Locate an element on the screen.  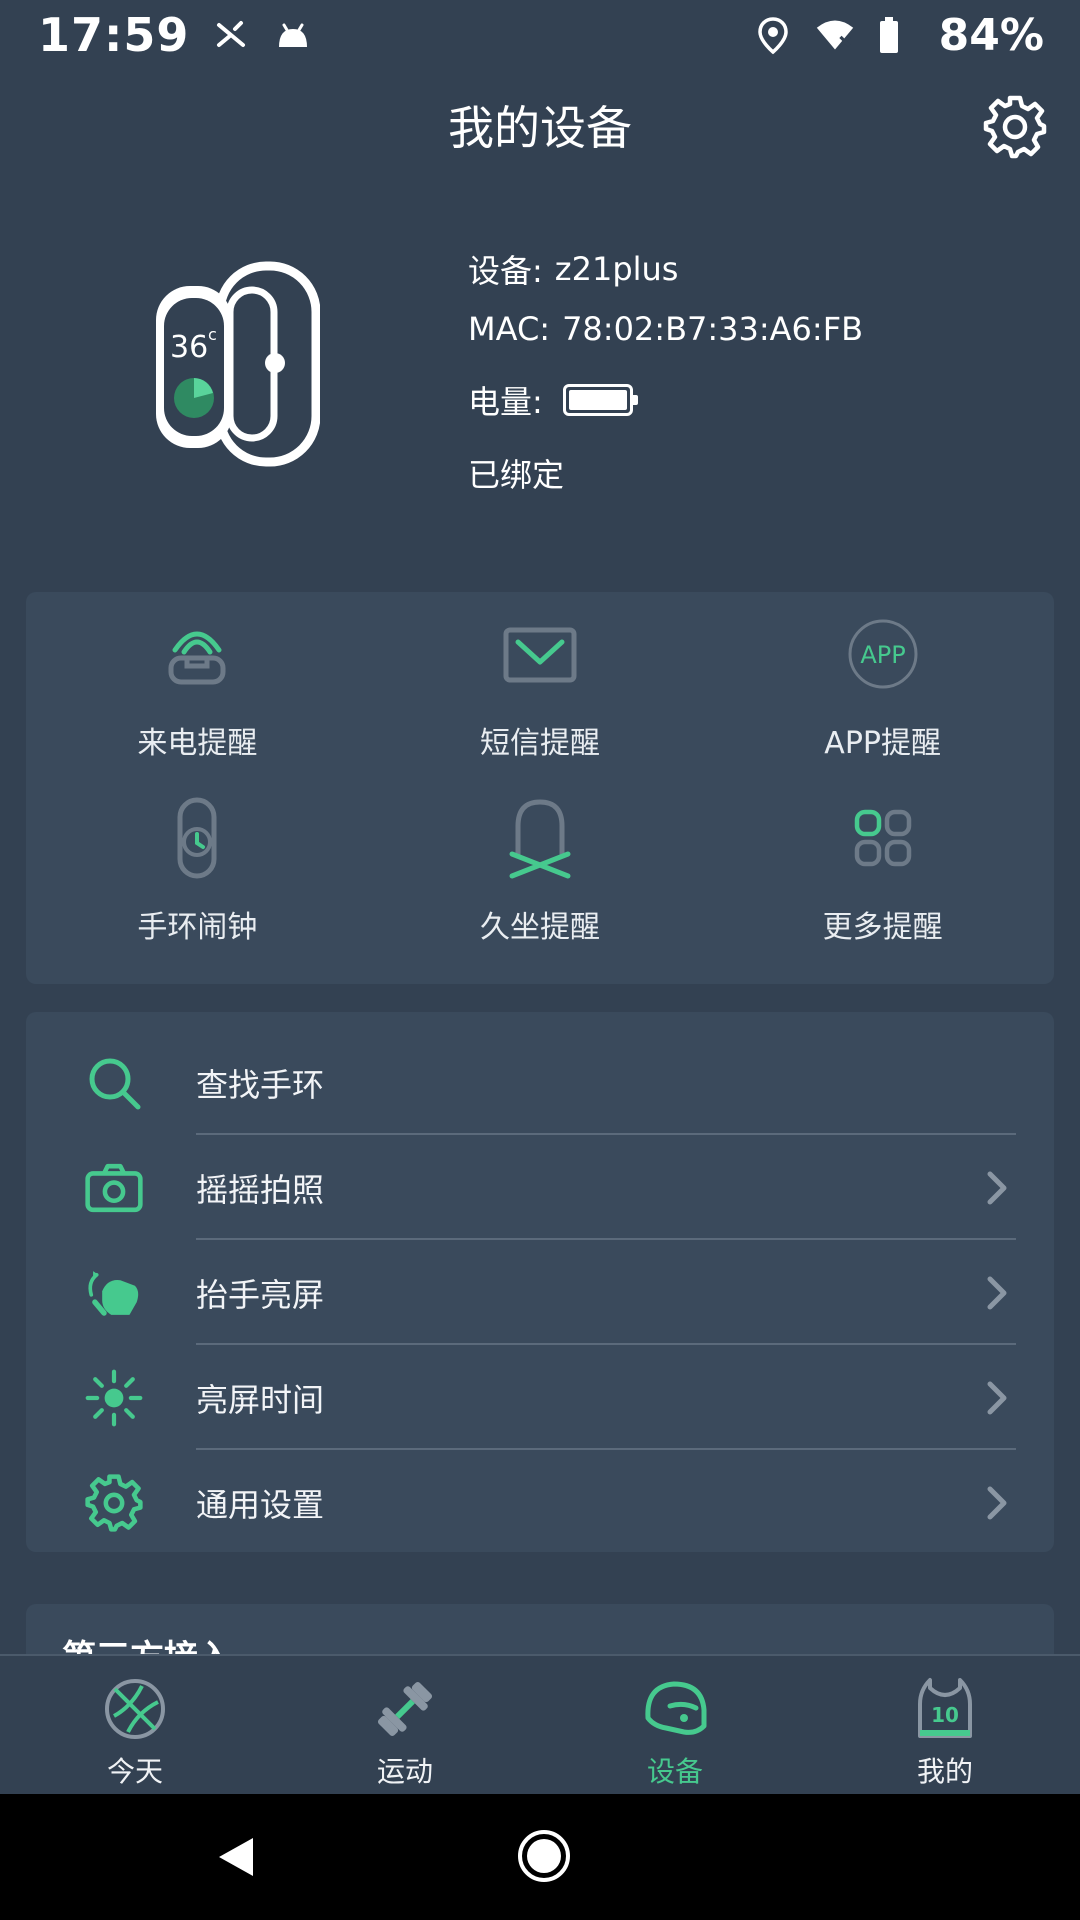
device-image: 36 c is located at coordinates (235, 365).